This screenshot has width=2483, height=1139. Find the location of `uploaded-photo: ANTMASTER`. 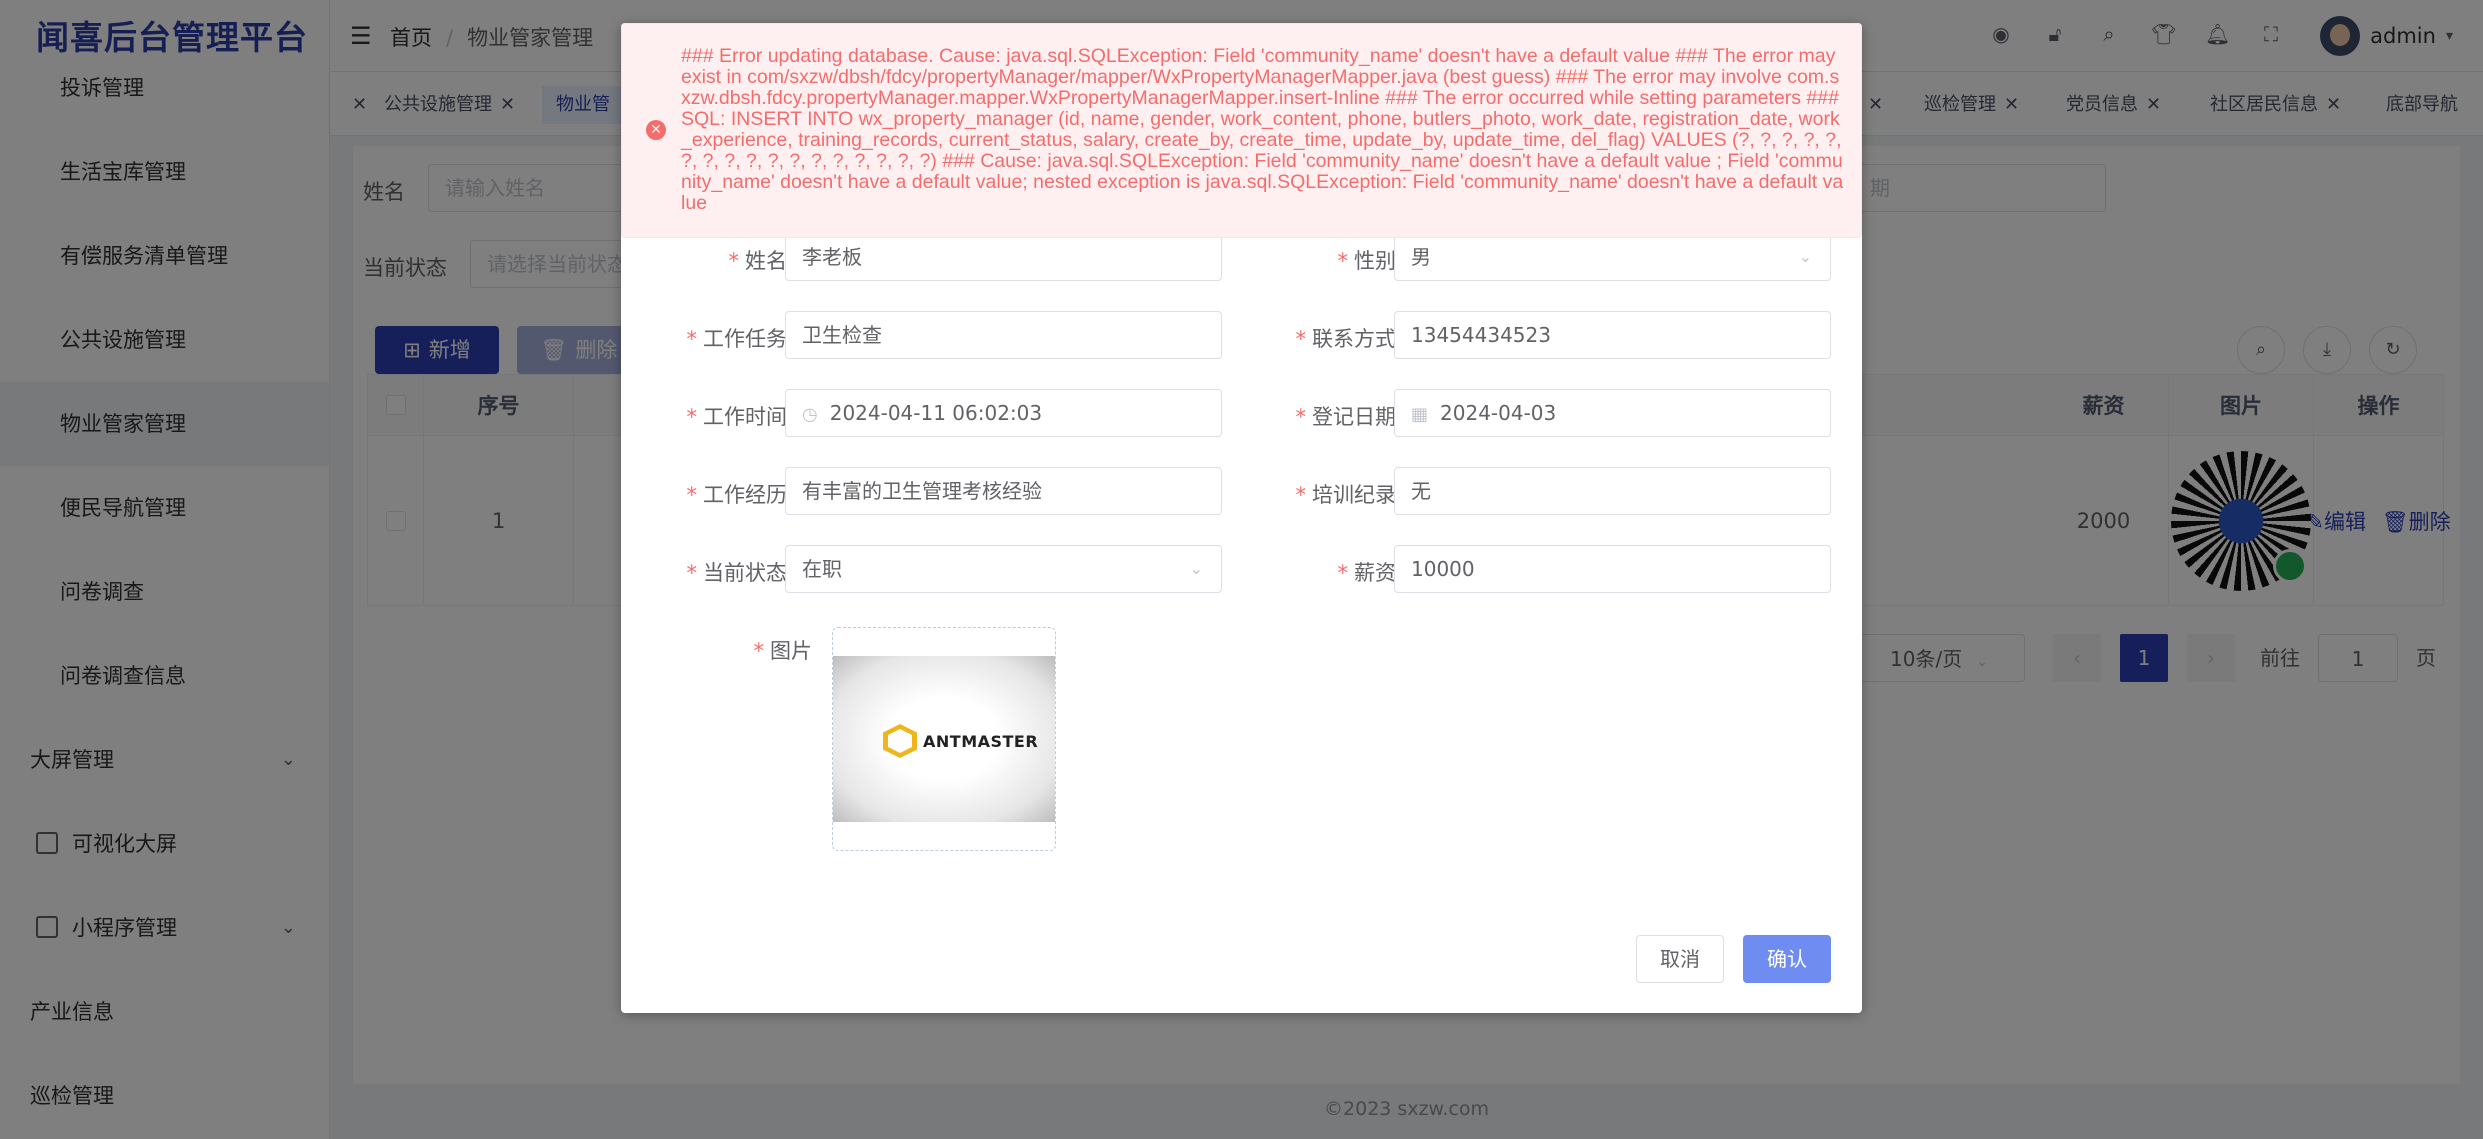

uploaded-photo: ANTMASTER is located at coordinates (944, 739).